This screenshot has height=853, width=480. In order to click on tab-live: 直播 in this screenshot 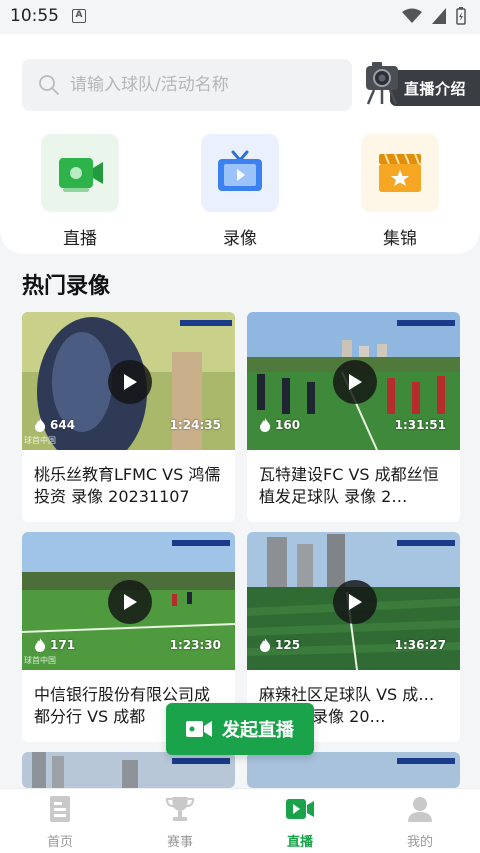, I will do `click(300, 822)`.